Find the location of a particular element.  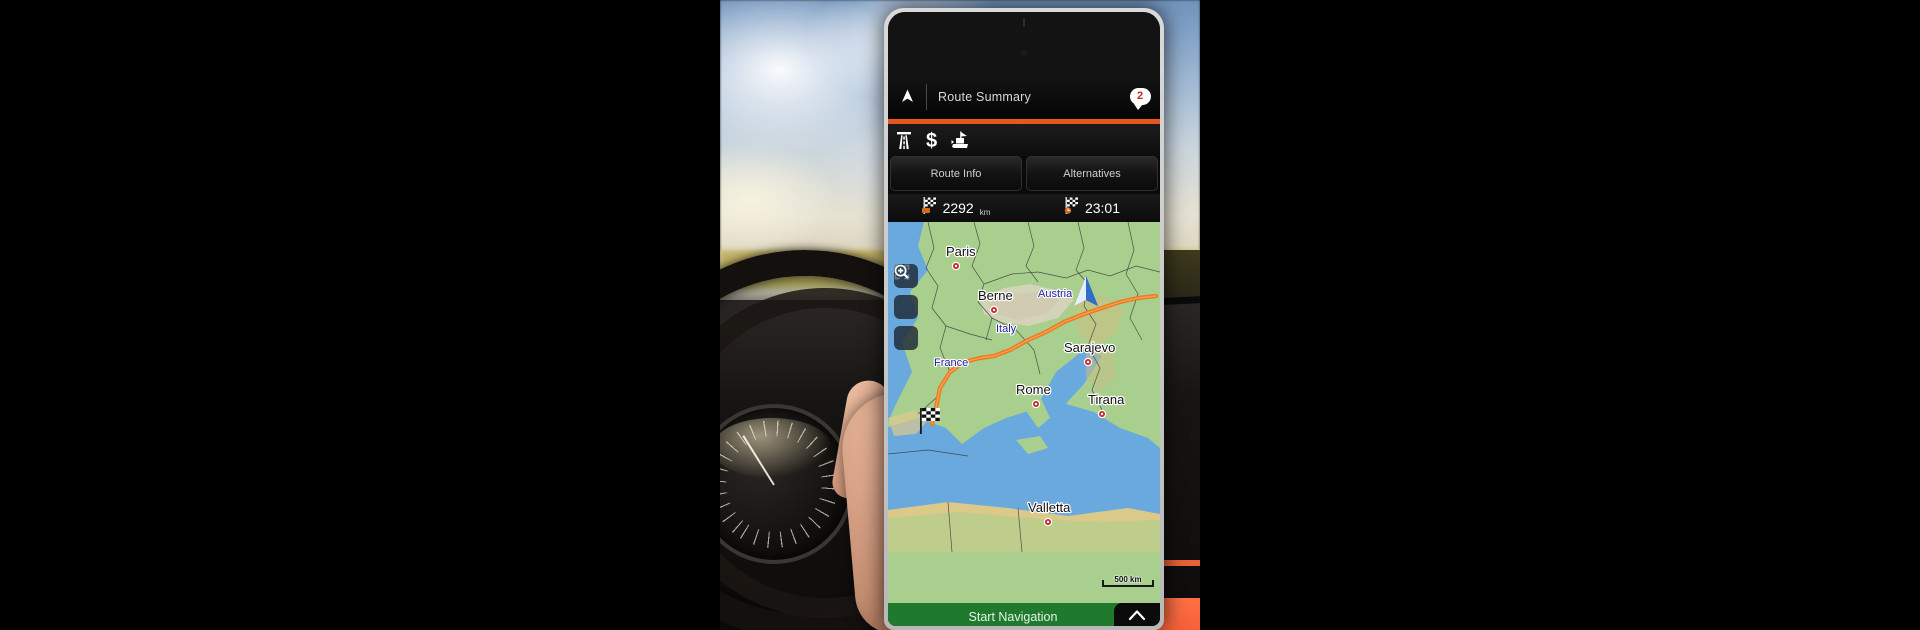

toll-icon: $ is located at coordinates (931, 140).